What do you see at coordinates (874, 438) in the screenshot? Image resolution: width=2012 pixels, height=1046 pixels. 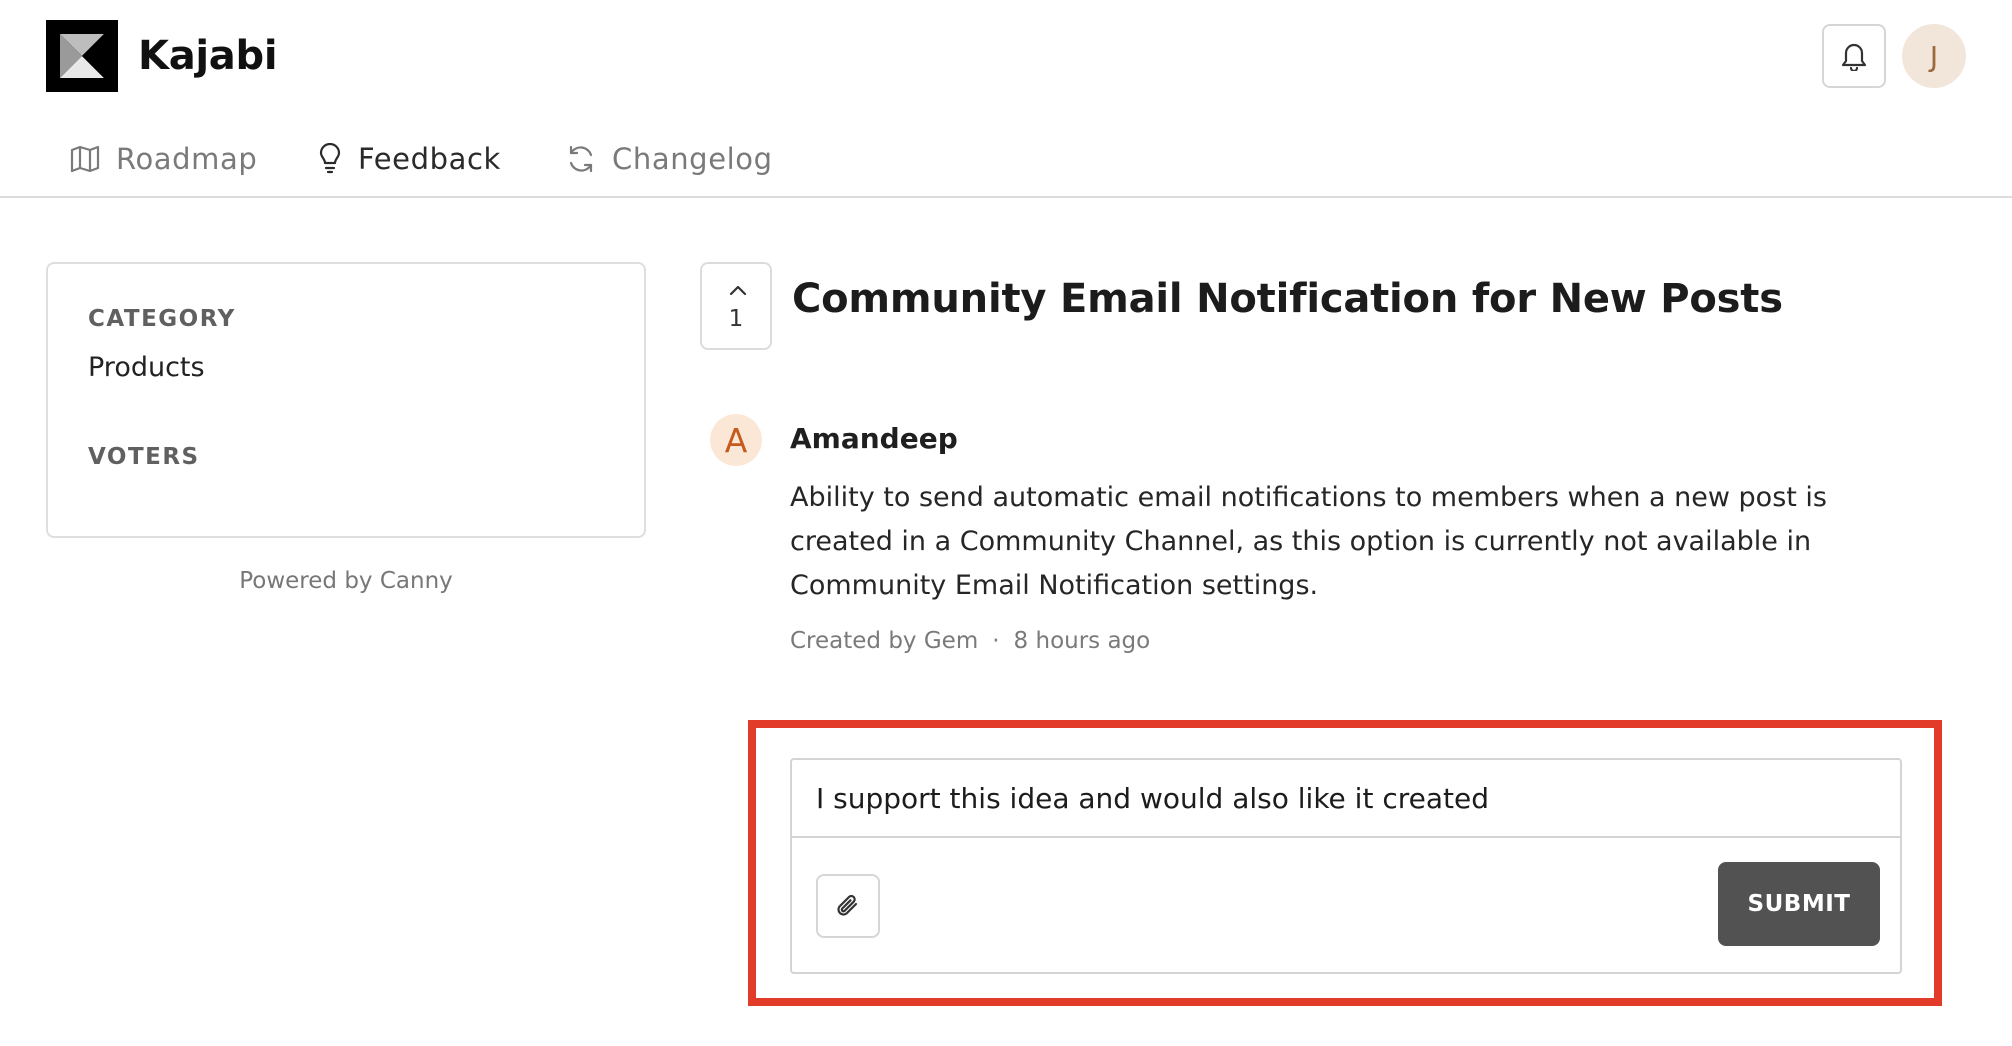 I see `author-name: Amandeep` at bounding box center [874, 438].